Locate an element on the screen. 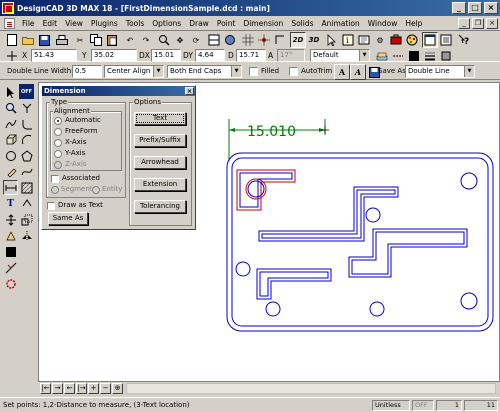 The width and height of the screenshot is (500, 412). associated-checkbox is located at coordinates (55, 179).